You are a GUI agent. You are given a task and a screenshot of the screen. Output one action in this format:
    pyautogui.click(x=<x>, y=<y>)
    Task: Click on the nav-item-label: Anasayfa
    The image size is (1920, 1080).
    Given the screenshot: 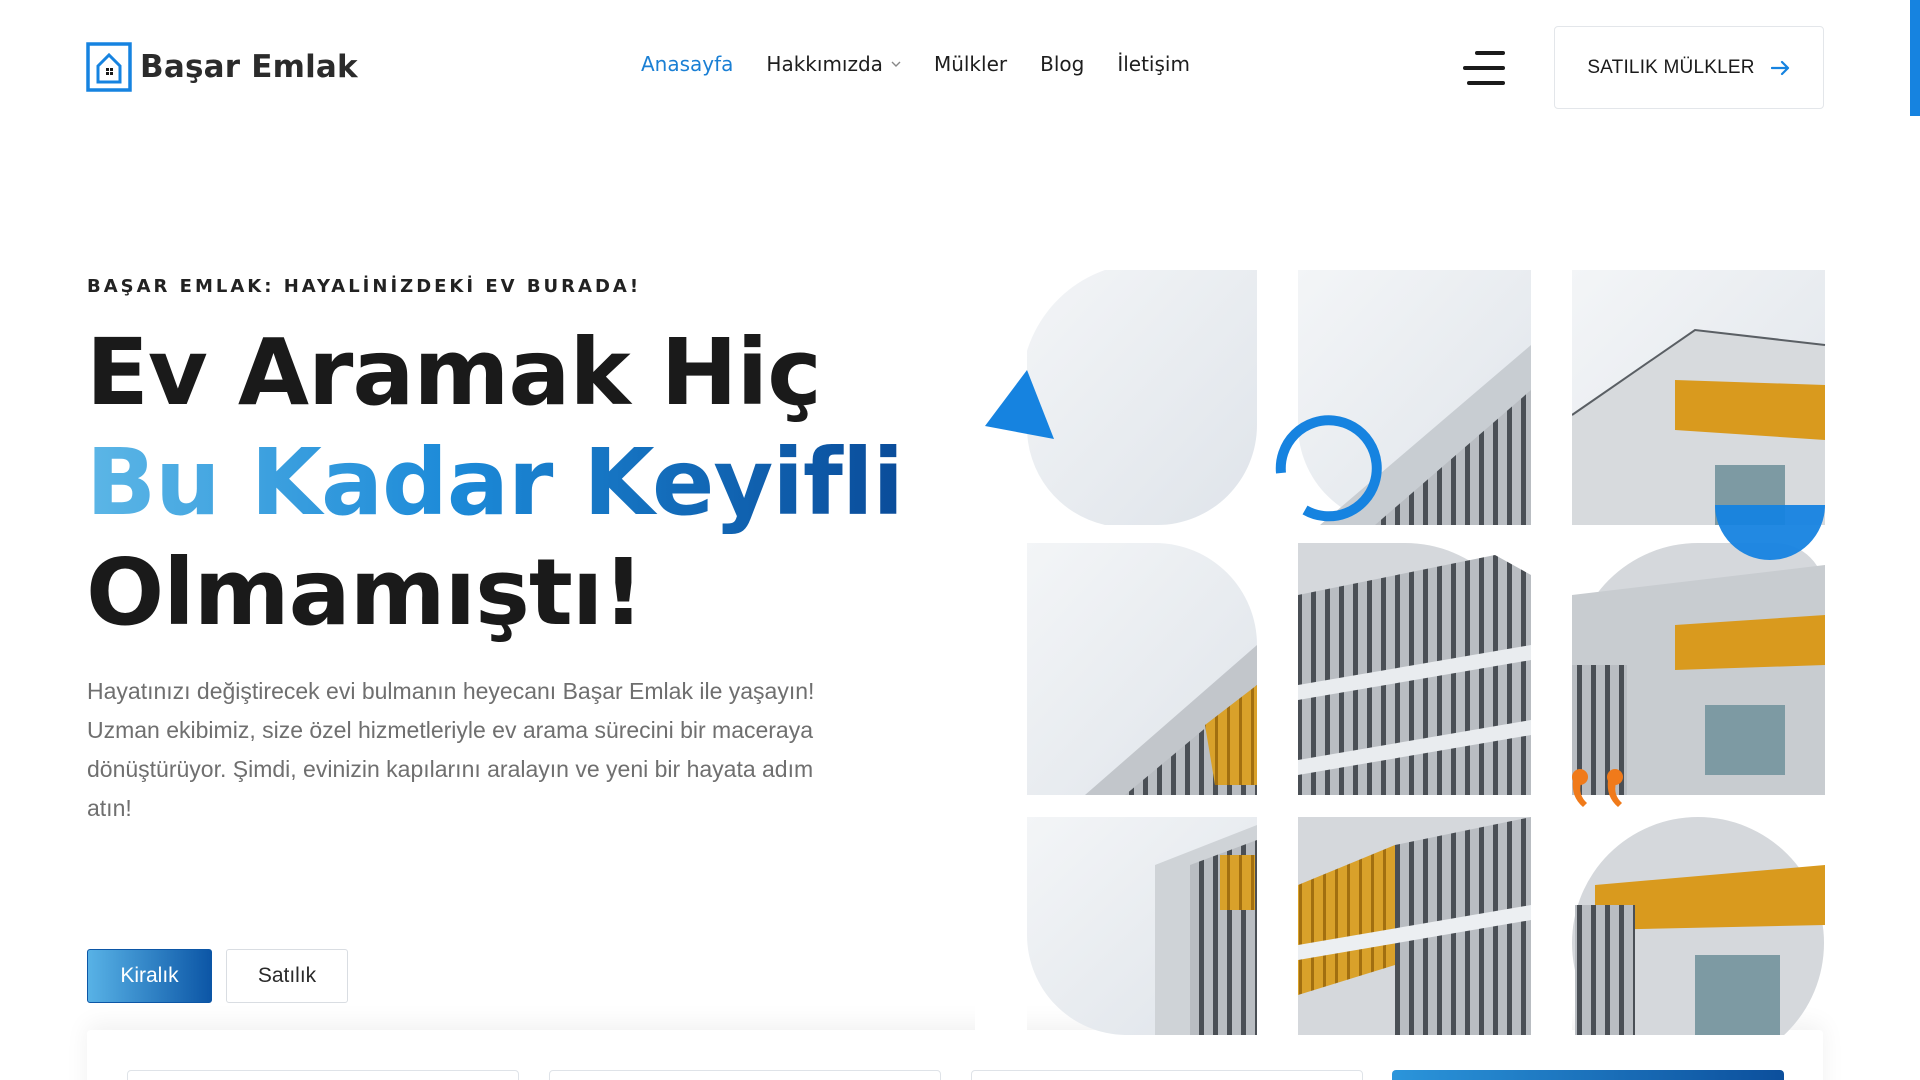 What is the action you would take?
    pyautogui.click(x=687, y=64)
    